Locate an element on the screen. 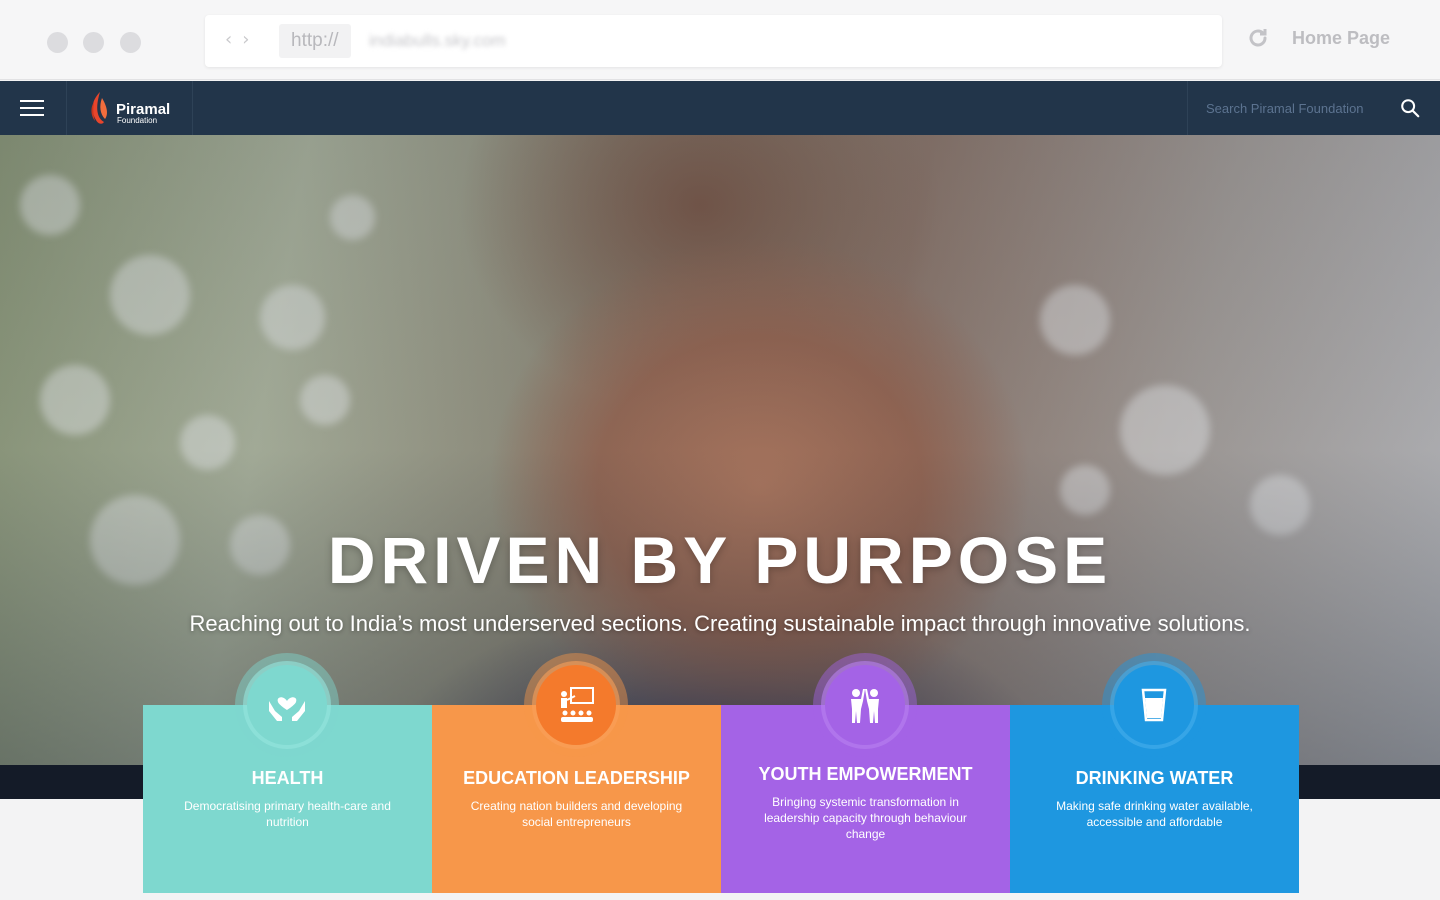 Image resolution: width=1440 pixels, height=900 pixels. address-bar: ‹› http:// indiabulls.sky.com is located at coordinates (713, 41).